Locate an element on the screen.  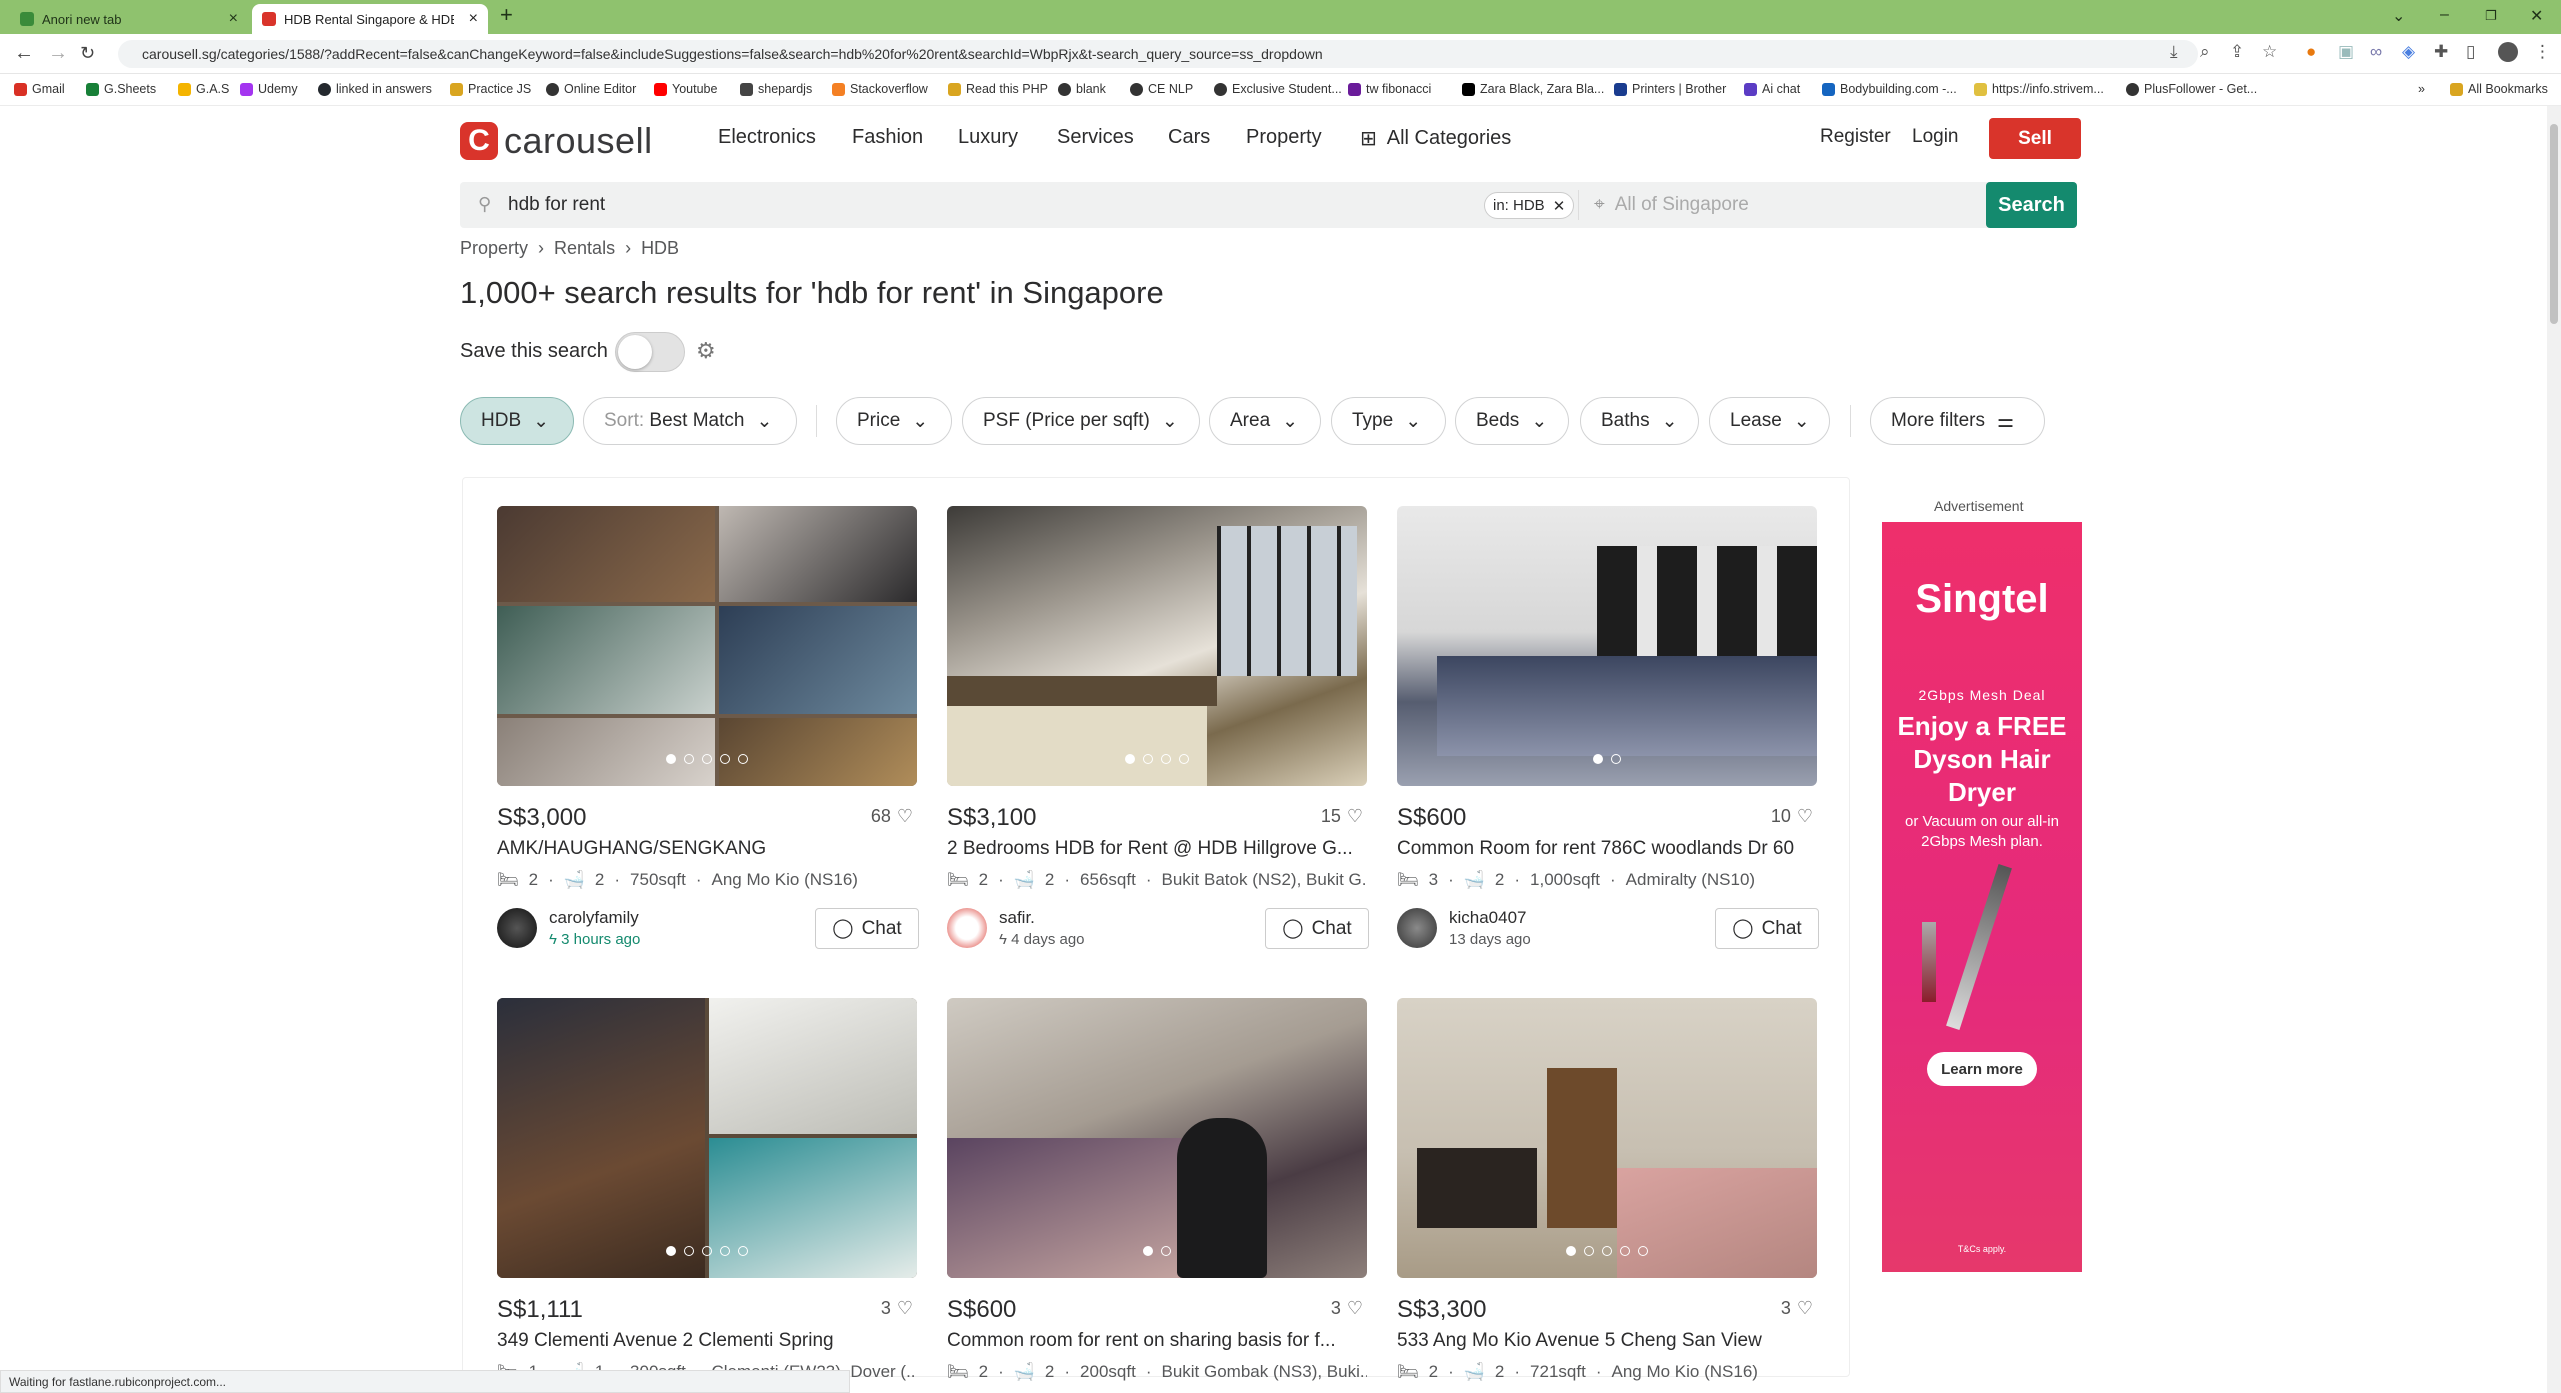
restore-icon: ❐ is located at coordinates (2491, 16).